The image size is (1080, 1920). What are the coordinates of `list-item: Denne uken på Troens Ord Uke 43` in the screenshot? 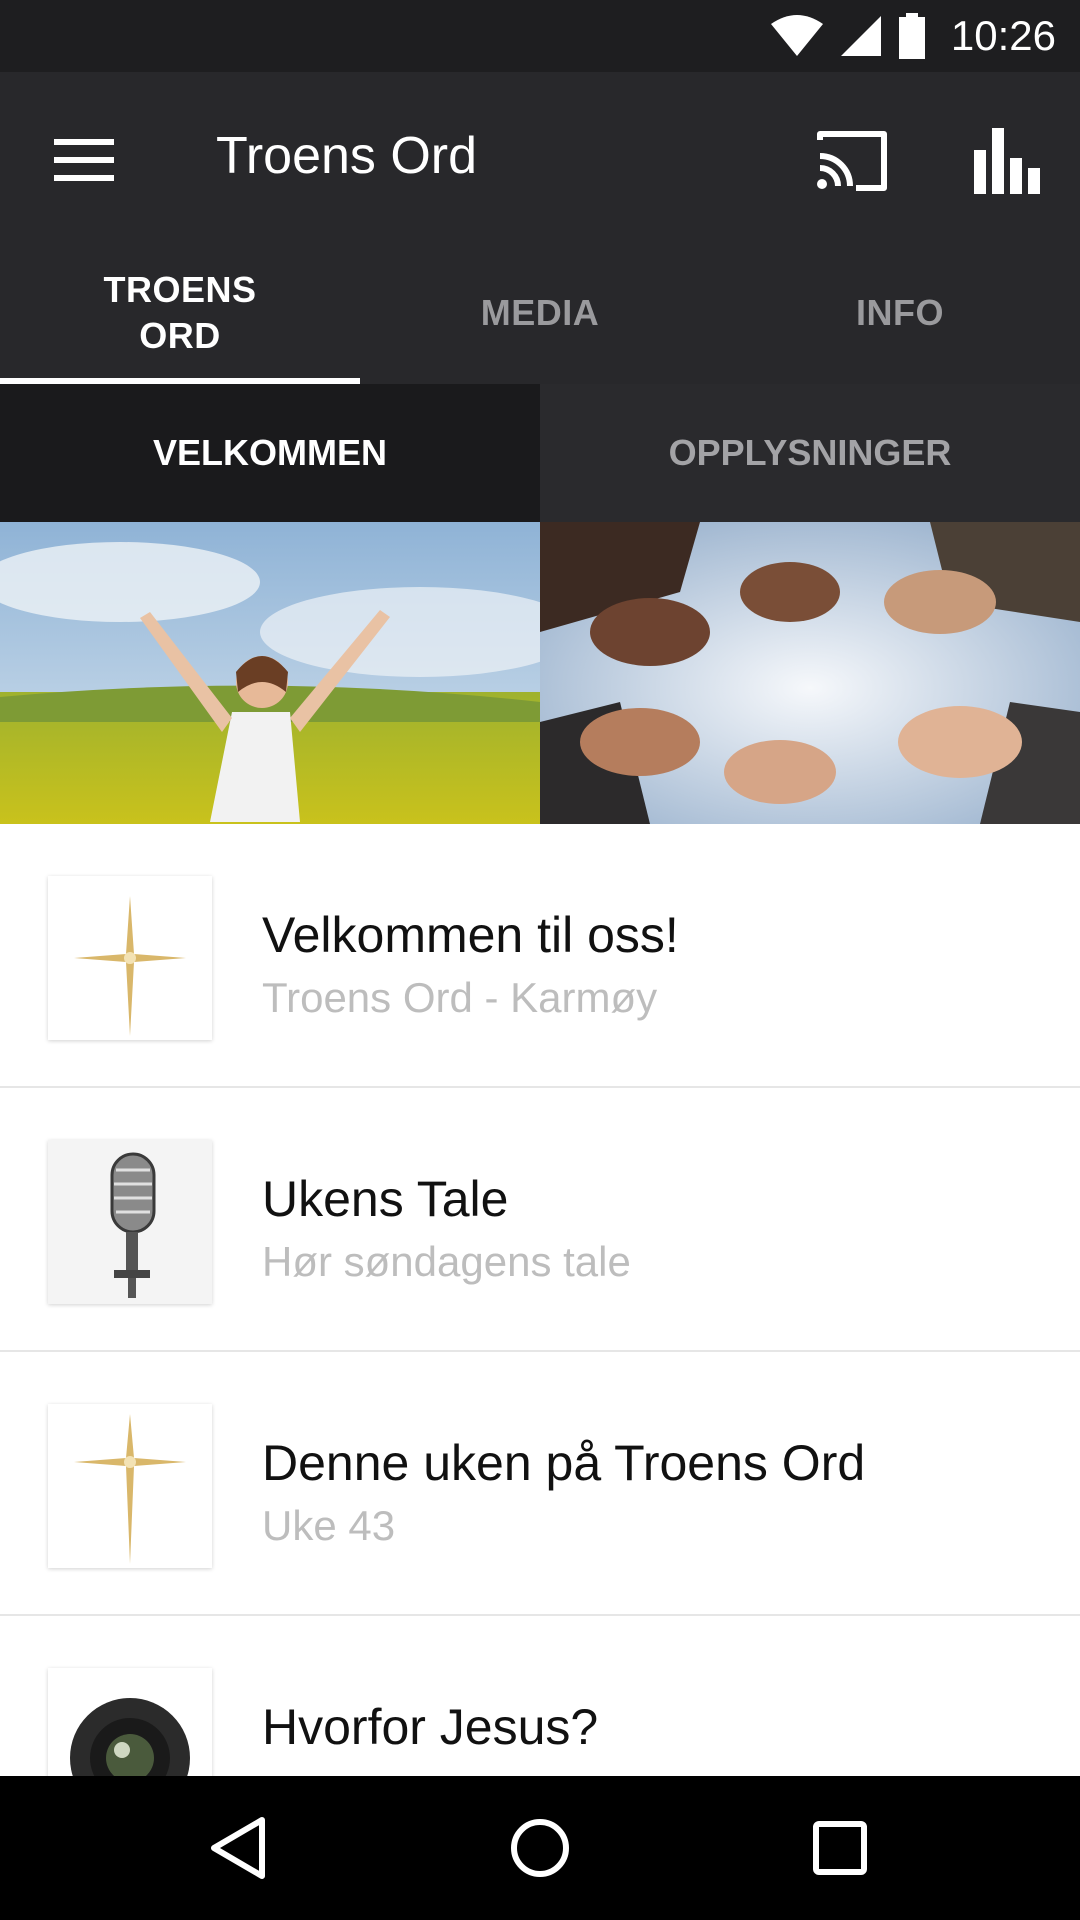 It's located at (540, 1484).